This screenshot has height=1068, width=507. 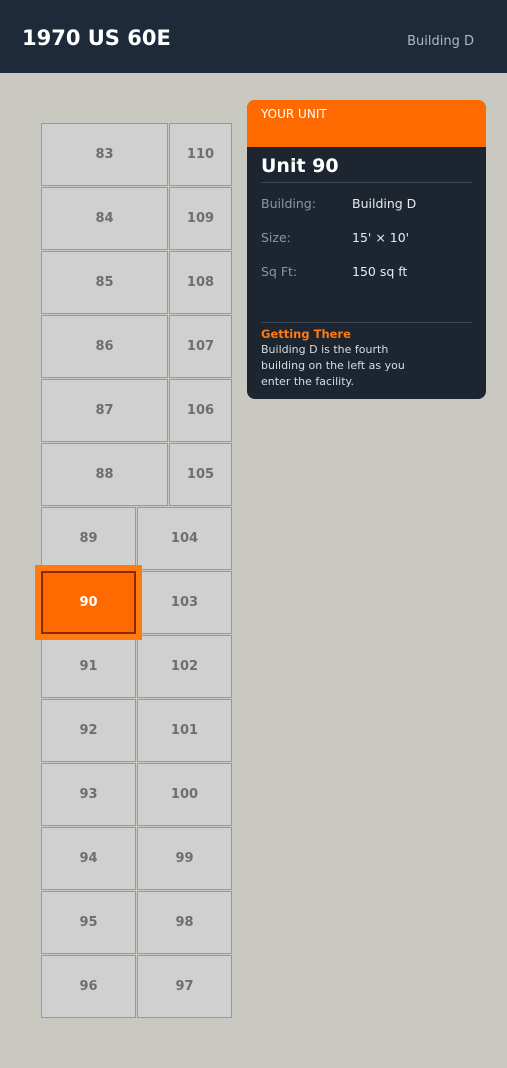 What do you see at coordinates (104, 346) in the screenshot?
I see `unit-cell: 86` at bounding box center [104, 346].